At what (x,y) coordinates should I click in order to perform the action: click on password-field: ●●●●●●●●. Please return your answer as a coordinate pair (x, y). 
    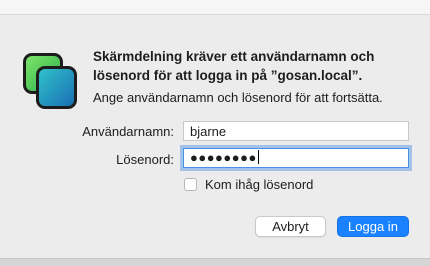
    Looking at the image, I should click on (296, 158).